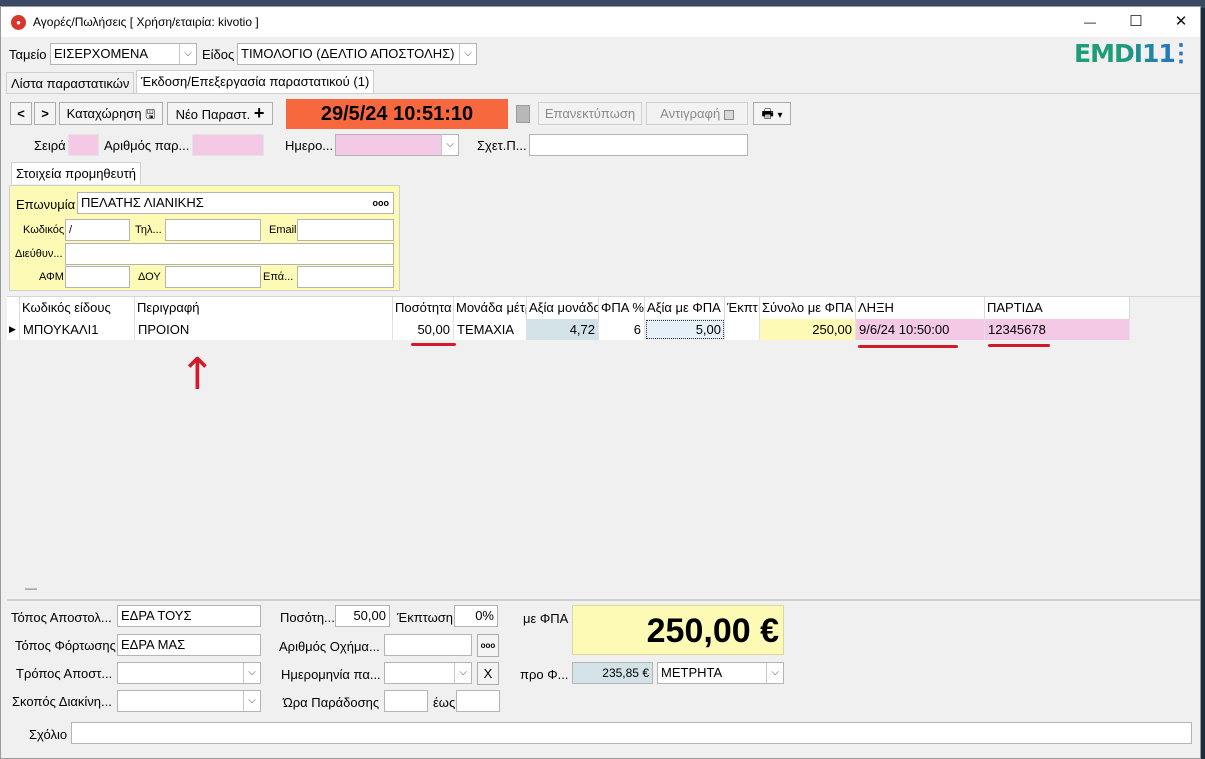  Describe the element at coordinates (259, 113) in the screenshot. I see `plus-icon: +` at that location.